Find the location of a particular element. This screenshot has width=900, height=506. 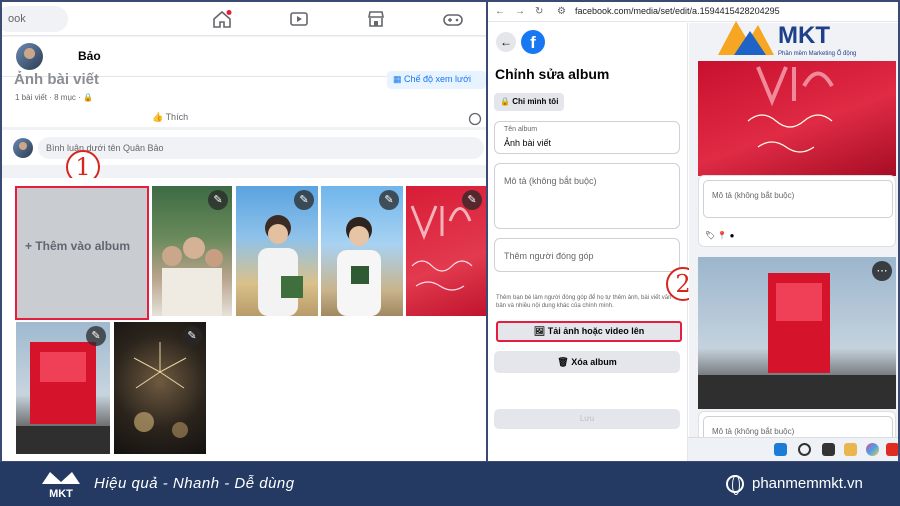

album-meta-text: 1 bài viết · 8 mục · is located at coordinates (48, 97).